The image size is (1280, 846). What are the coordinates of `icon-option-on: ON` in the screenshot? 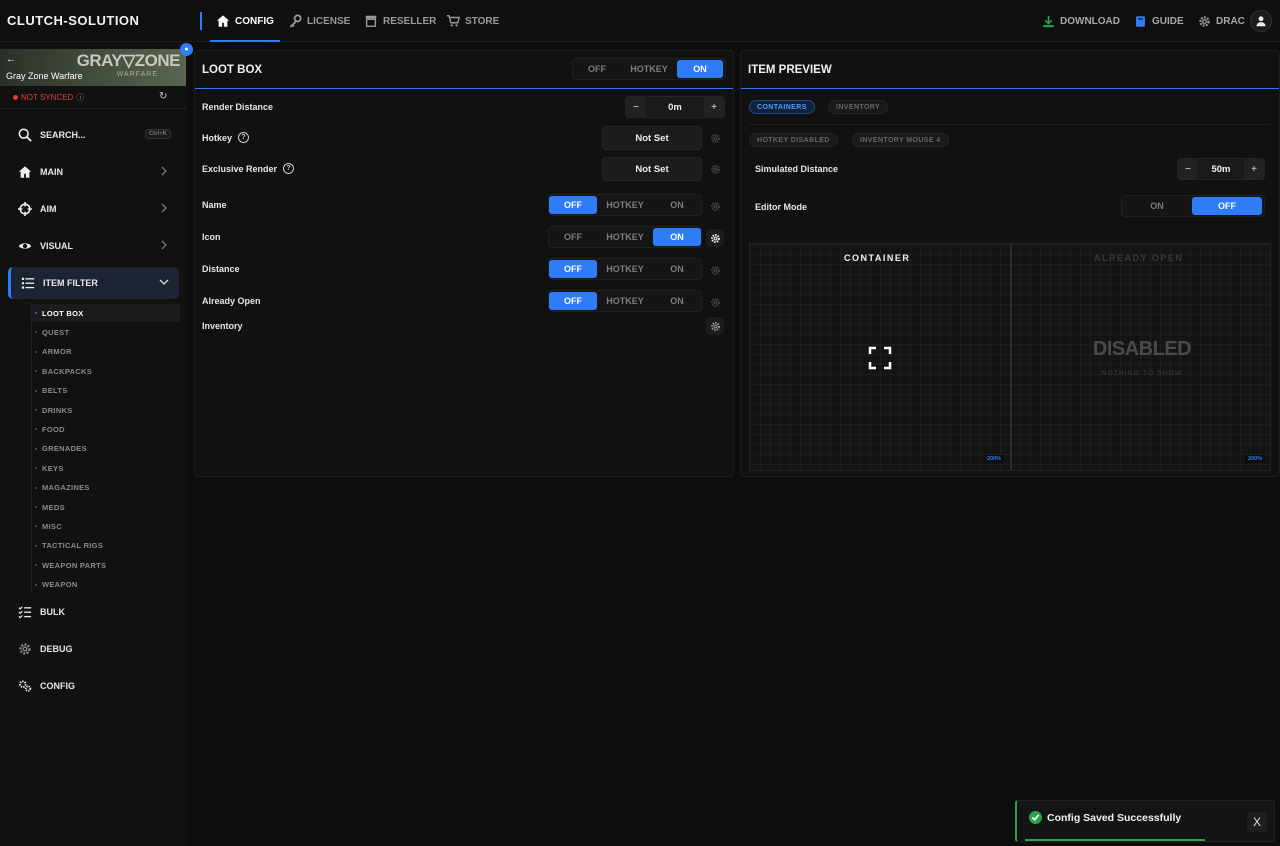 It's located at (677, 237).